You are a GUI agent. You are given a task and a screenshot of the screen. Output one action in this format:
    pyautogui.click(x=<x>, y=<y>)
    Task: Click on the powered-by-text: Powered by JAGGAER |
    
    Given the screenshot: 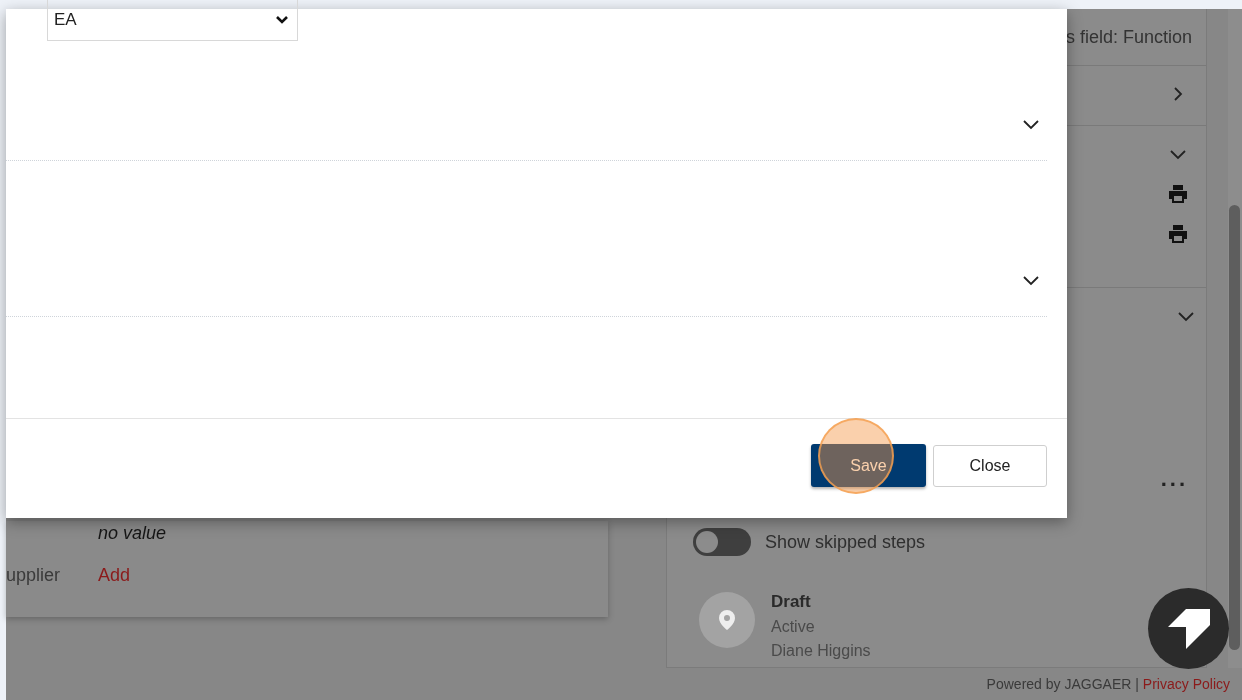 What is the action you would take?
    pyautogui.click(x=1062, y=684)
    